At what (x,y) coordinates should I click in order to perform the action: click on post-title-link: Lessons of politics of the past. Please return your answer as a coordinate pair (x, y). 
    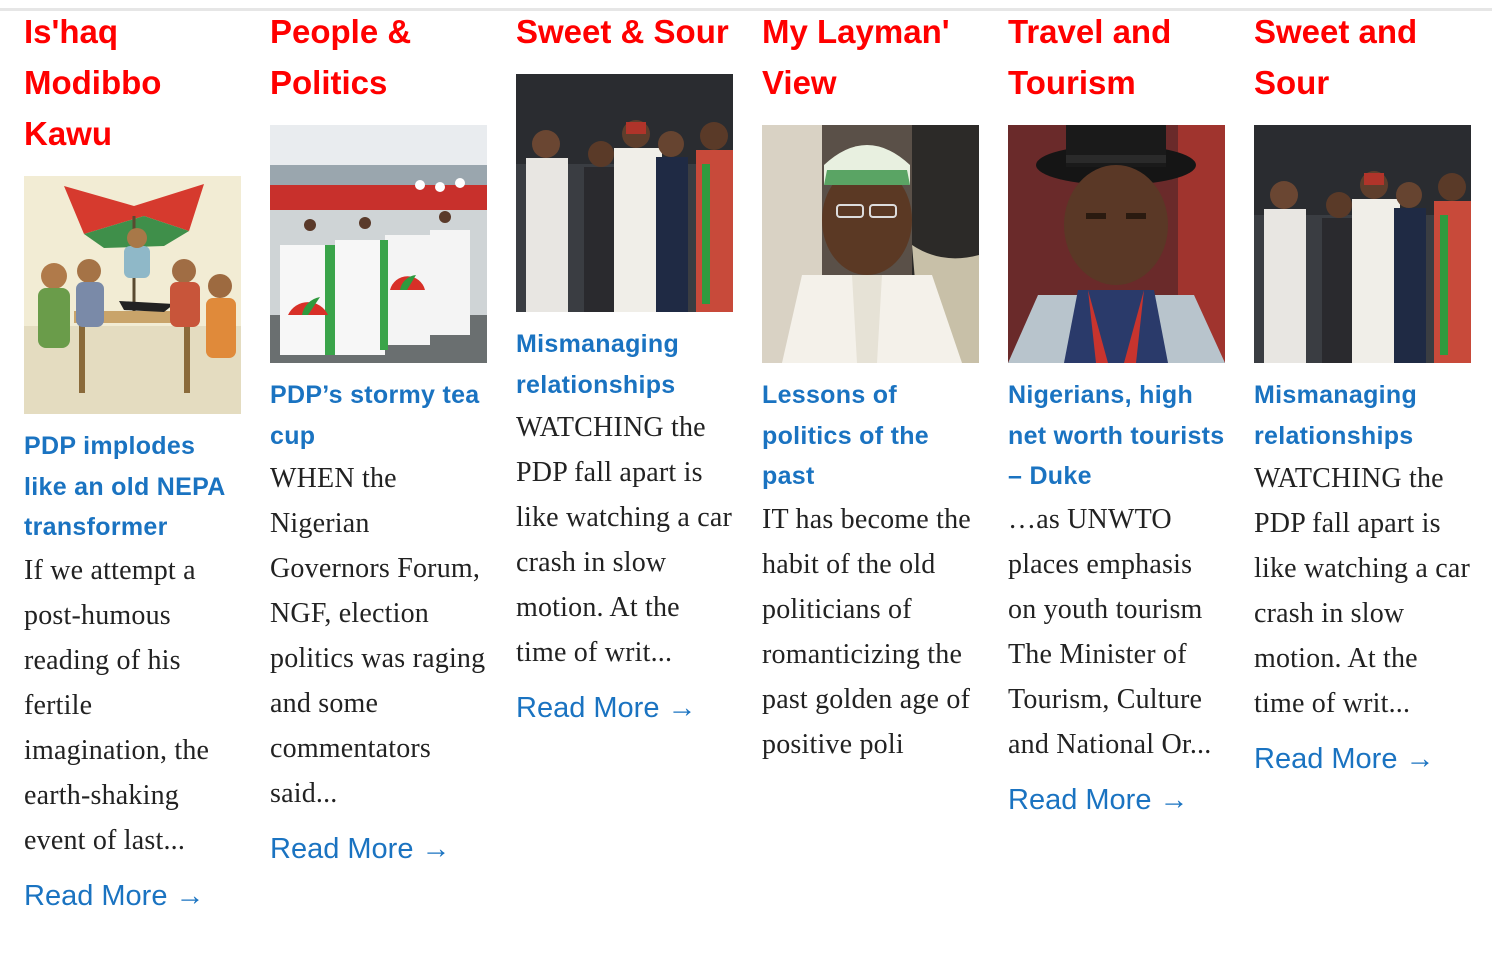
    Looking at the image, I should click on (870, 436).